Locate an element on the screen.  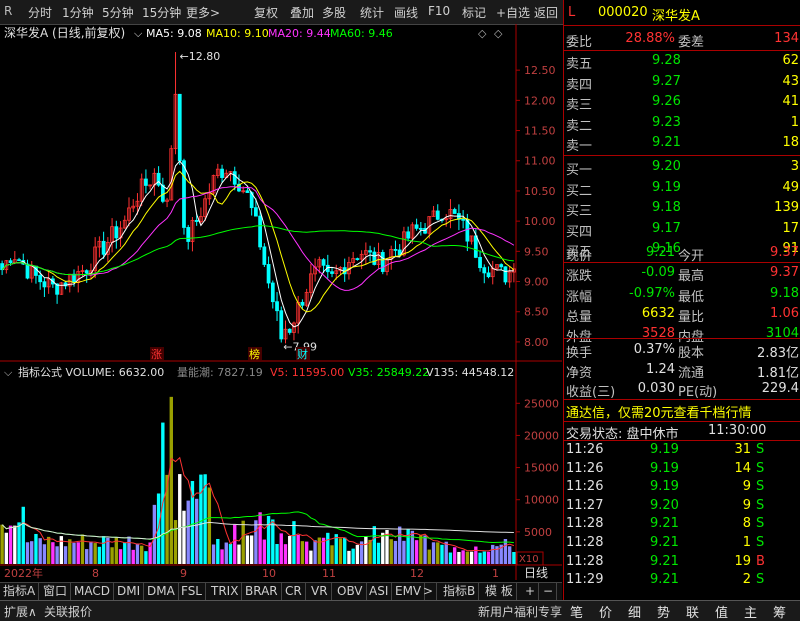
asks-row: 卖一 9.21 18 is located at coordinates (682, 144).